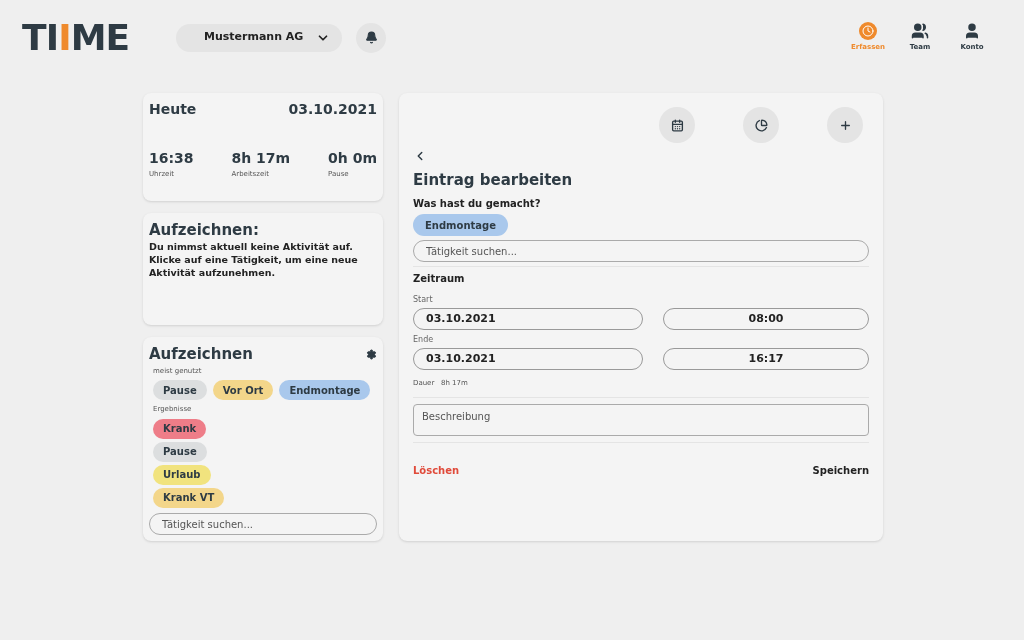 Image resolution: width=1024 pixels, height=640 pixels. What do you see at coordinates (100, 37) in the screenshot?
I see `logo-letters: ME` at bounding box center [100, 37].